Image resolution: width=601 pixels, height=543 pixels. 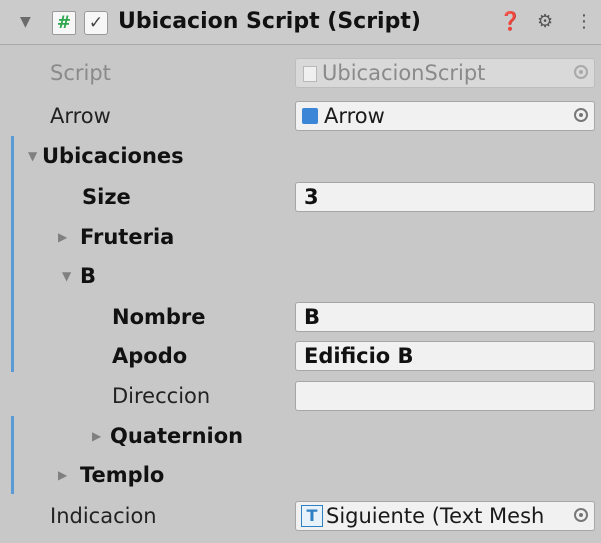 I want to click on nombre-input: B, so click(x=445, y=317).